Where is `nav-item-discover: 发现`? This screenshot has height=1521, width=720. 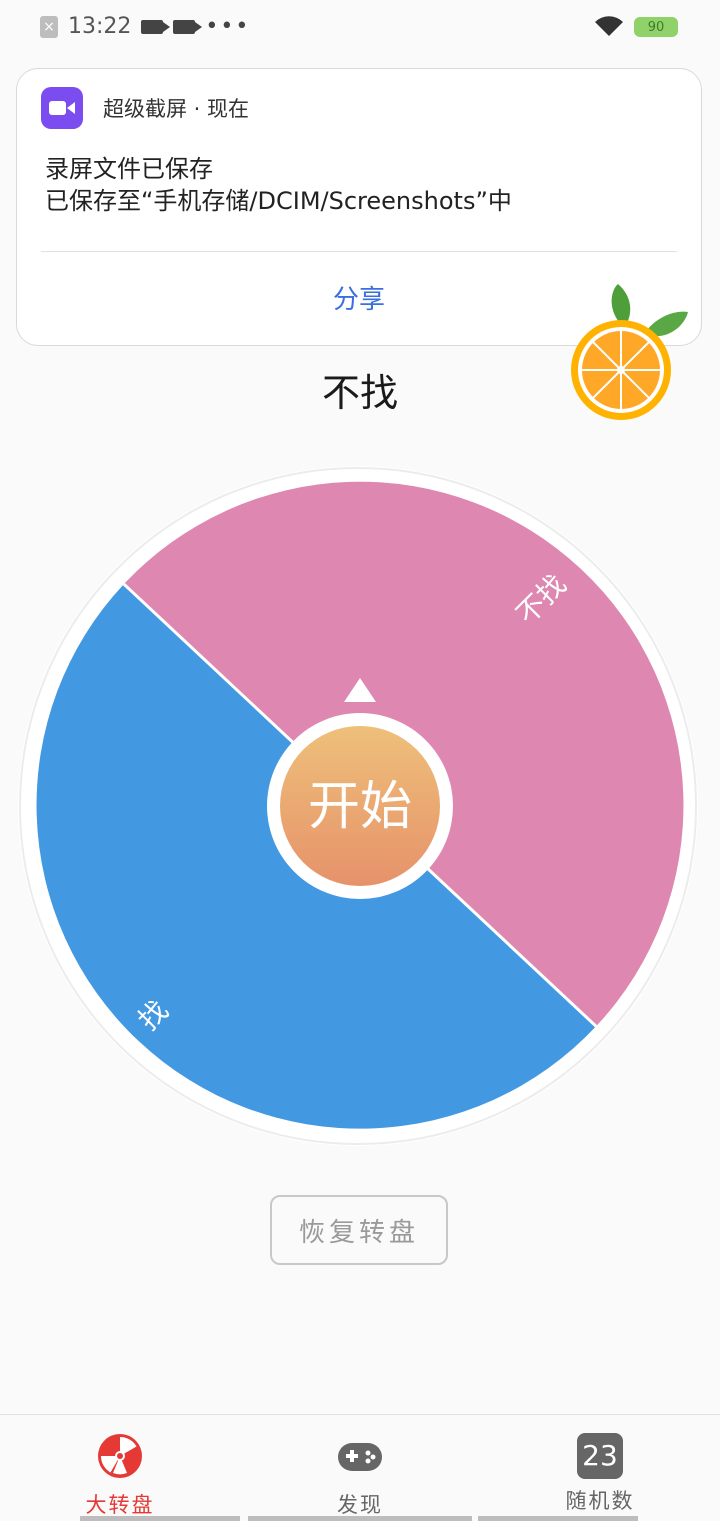
nav-item-discover: 发现 is located at coordinates (360, 1476).